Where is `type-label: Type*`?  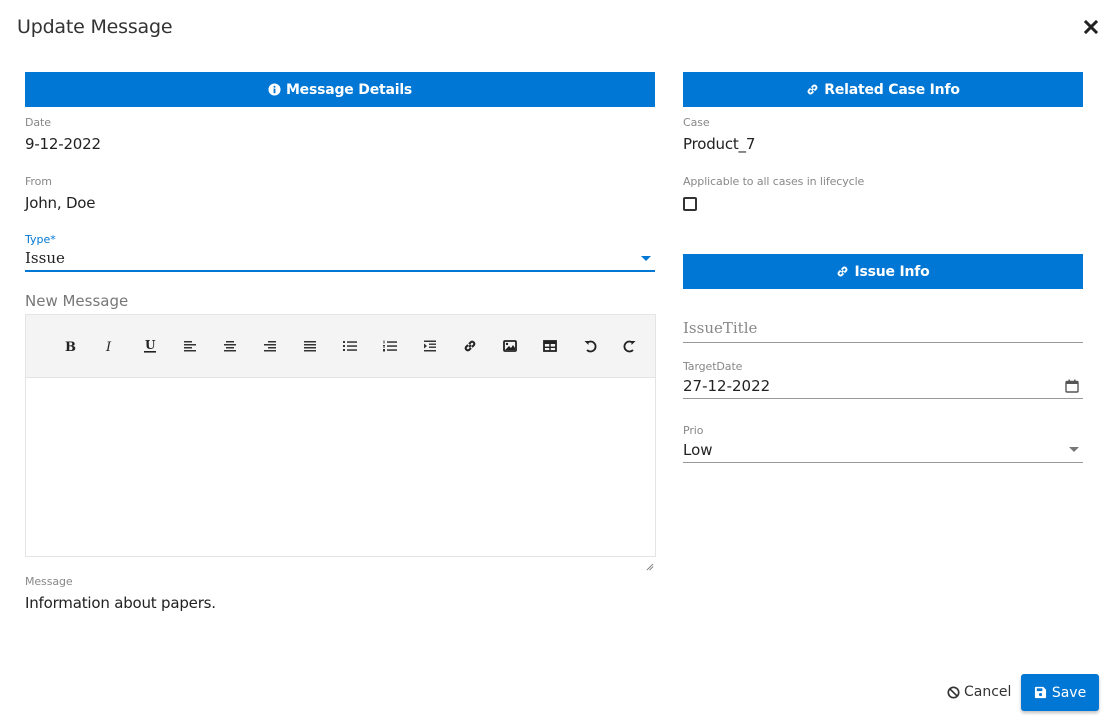 type-label: Type* is located at coordinates (40, 239).